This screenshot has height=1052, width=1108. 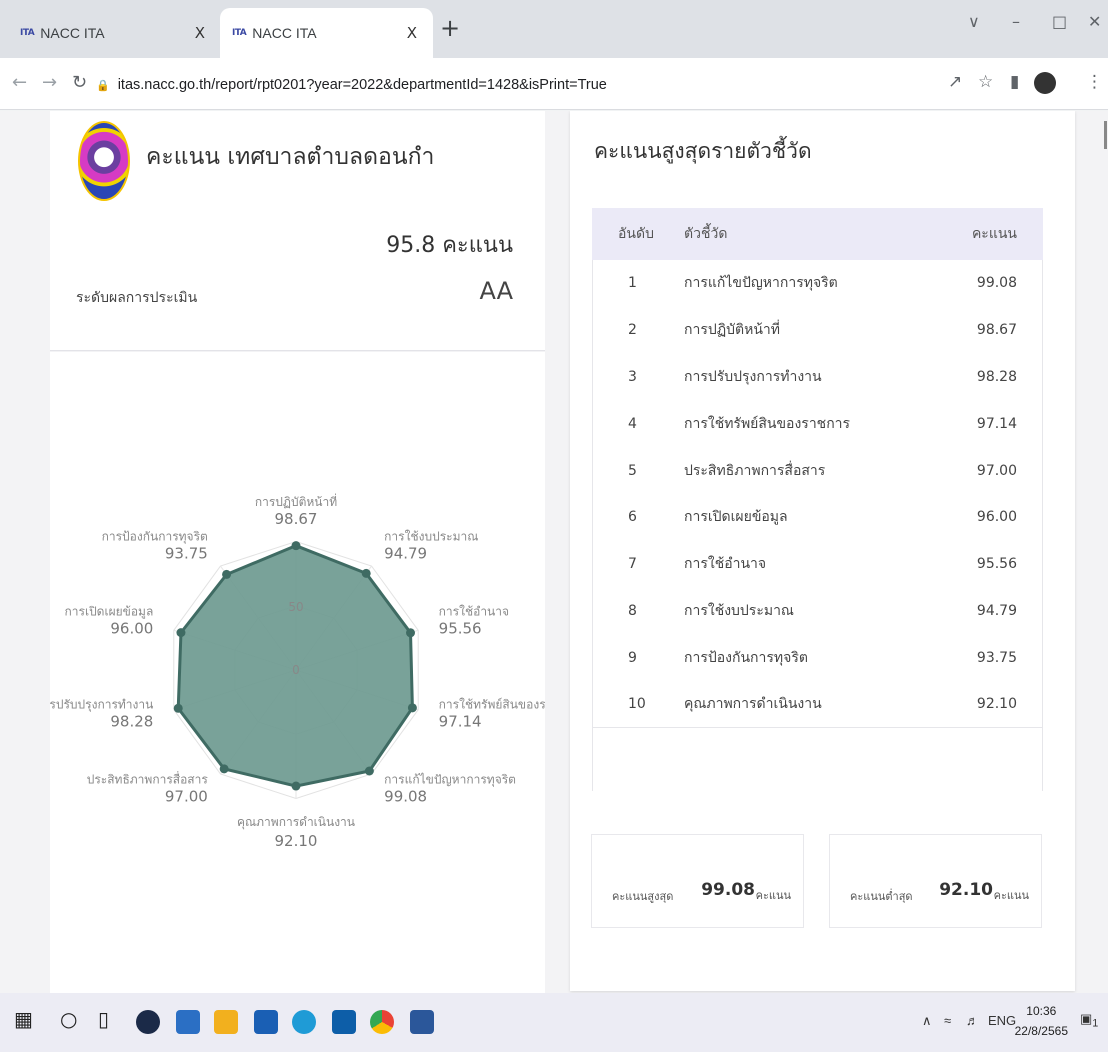 What do you see at coordinates (114, 33) in the screenshot?
I see `browser-tab-1: ITA NACC ITA X` at bounding box center [114, 33].